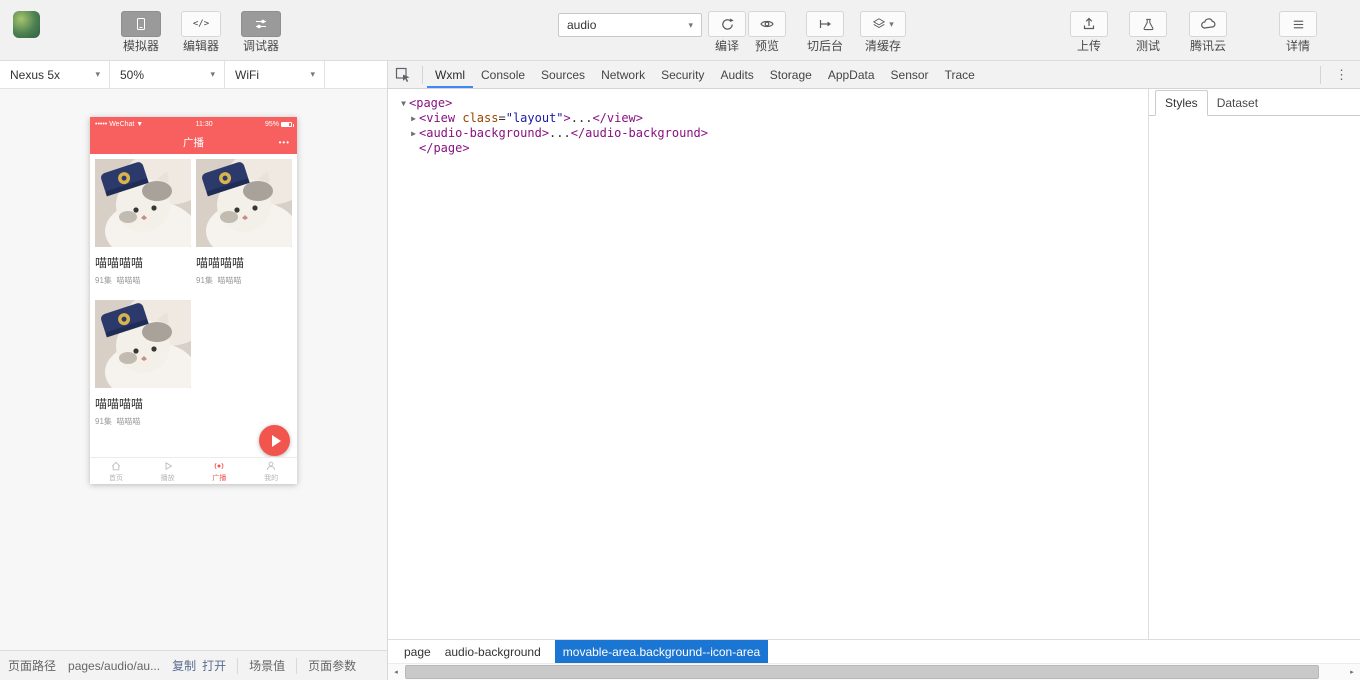 The width and height of the screenshot is (1360, 680). Describe the element at coordinates (910, 75) in the screenshot. I see `devtools-tab-sensor: Sensor` at that location.